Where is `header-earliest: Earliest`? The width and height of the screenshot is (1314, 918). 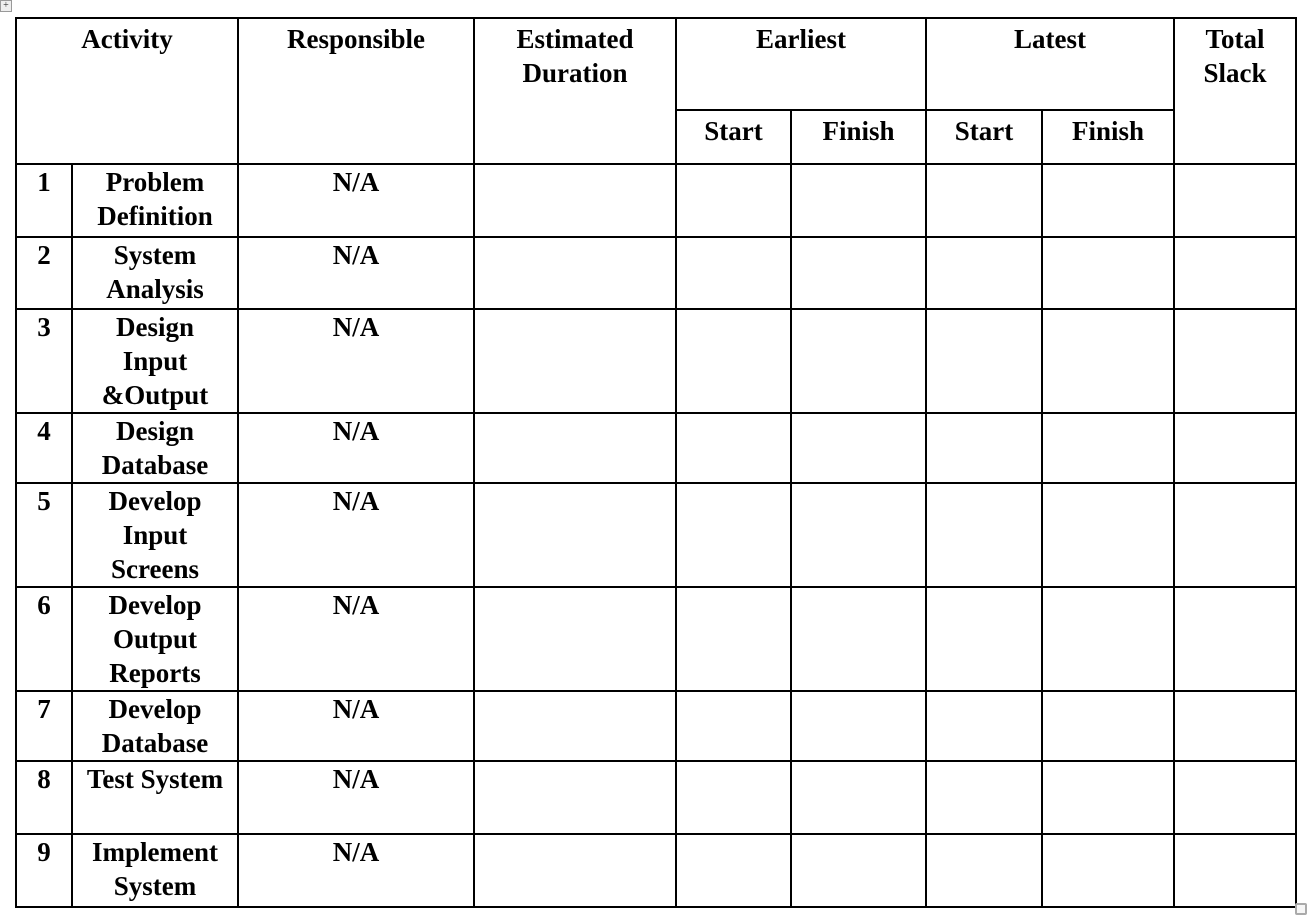
header-earliest: Earliest is located at coordinates (801, 64).